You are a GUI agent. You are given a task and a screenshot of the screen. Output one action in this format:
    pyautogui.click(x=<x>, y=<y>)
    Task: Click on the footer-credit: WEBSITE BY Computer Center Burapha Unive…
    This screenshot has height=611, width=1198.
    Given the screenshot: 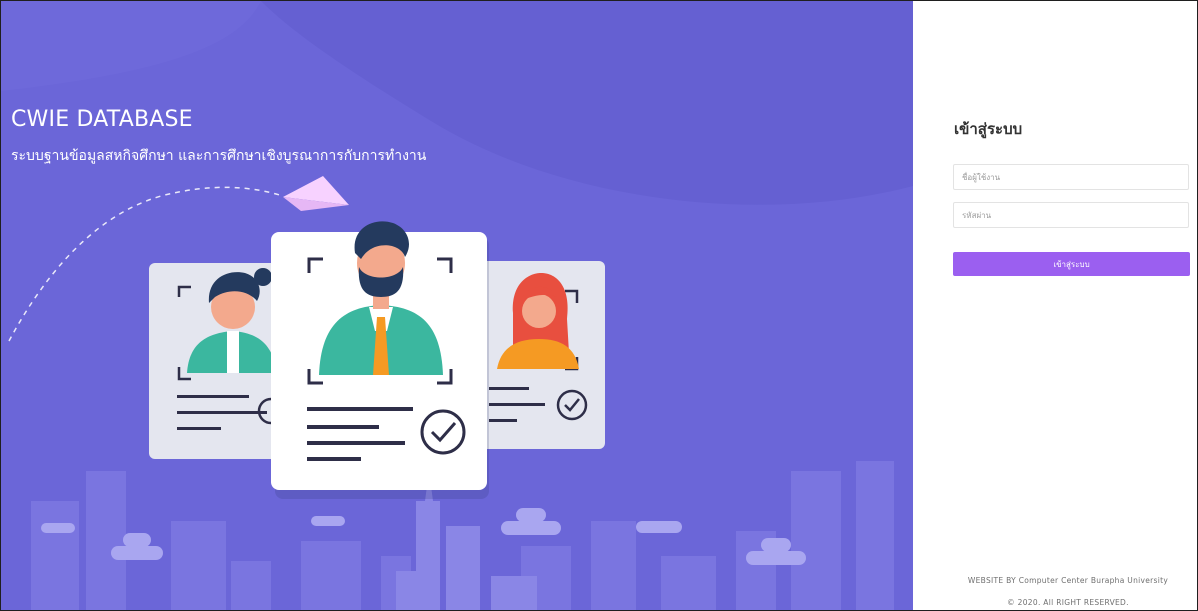 What is the action you would take?
    pyautogui.click(x=1068, y=580)
    